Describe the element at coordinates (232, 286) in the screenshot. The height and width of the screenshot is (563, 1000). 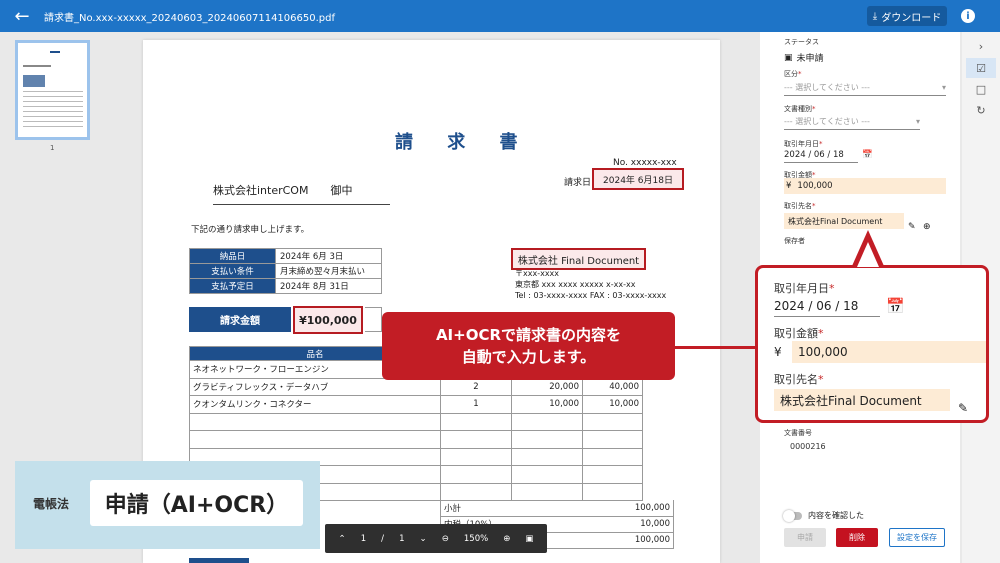
I see `info-key: 支払予定日` at that location.